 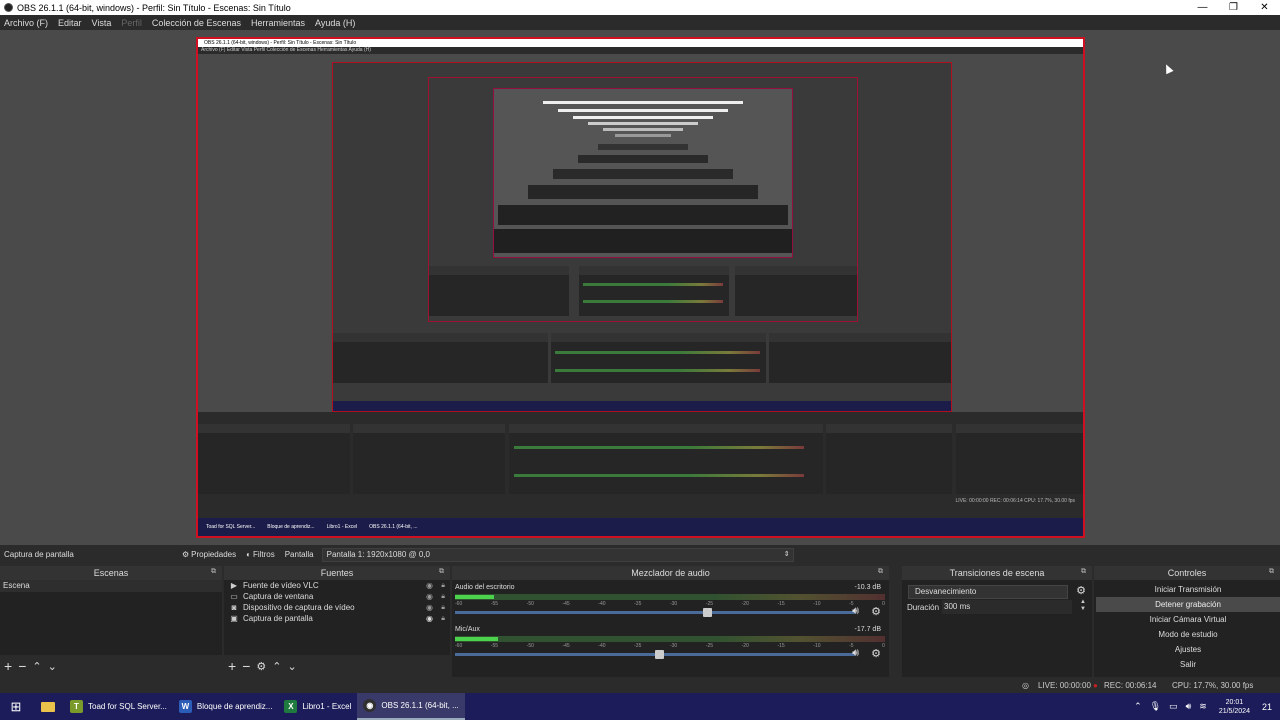 What do you see at coordinates (317, 706) in the screenshot?
I see `taskbar-app: X Libro1 - Excel` at bounding box center [317, 706].